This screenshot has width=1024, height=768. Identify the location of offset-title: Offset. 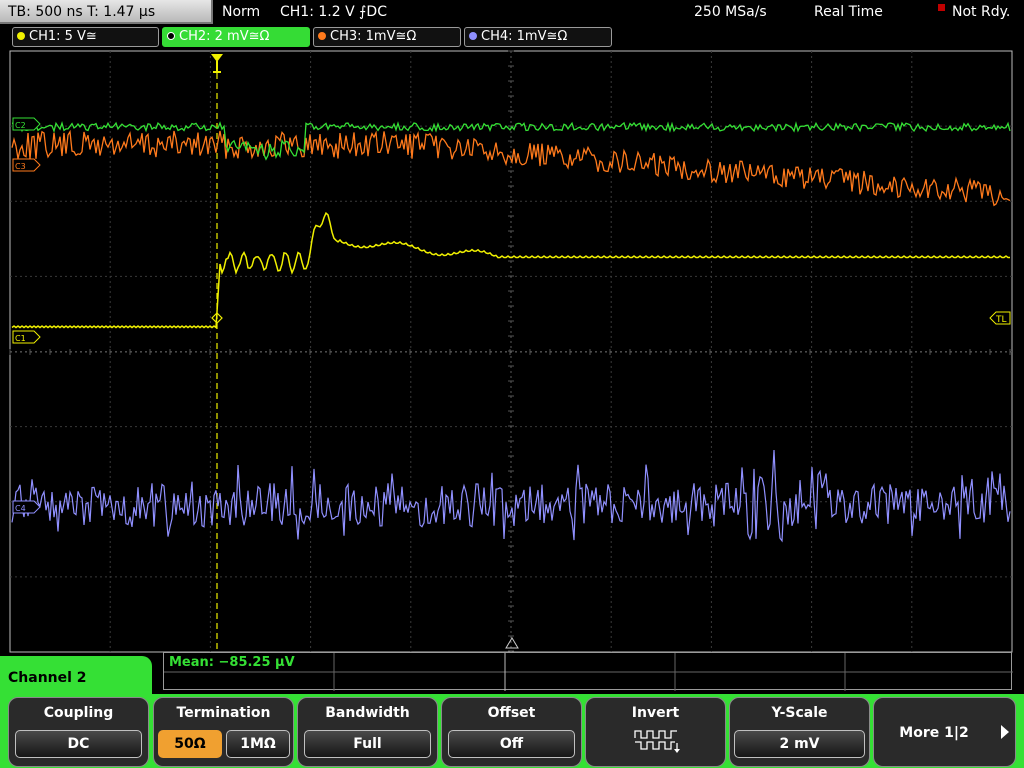
(511, 713).